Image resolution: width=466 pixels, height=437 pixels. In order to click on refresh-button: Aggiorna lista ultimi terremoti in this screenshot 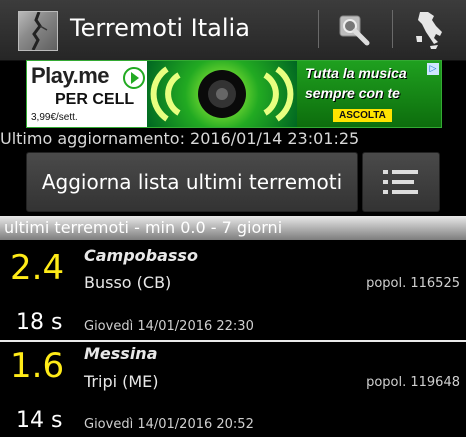, I will do `click(192, 182)`.